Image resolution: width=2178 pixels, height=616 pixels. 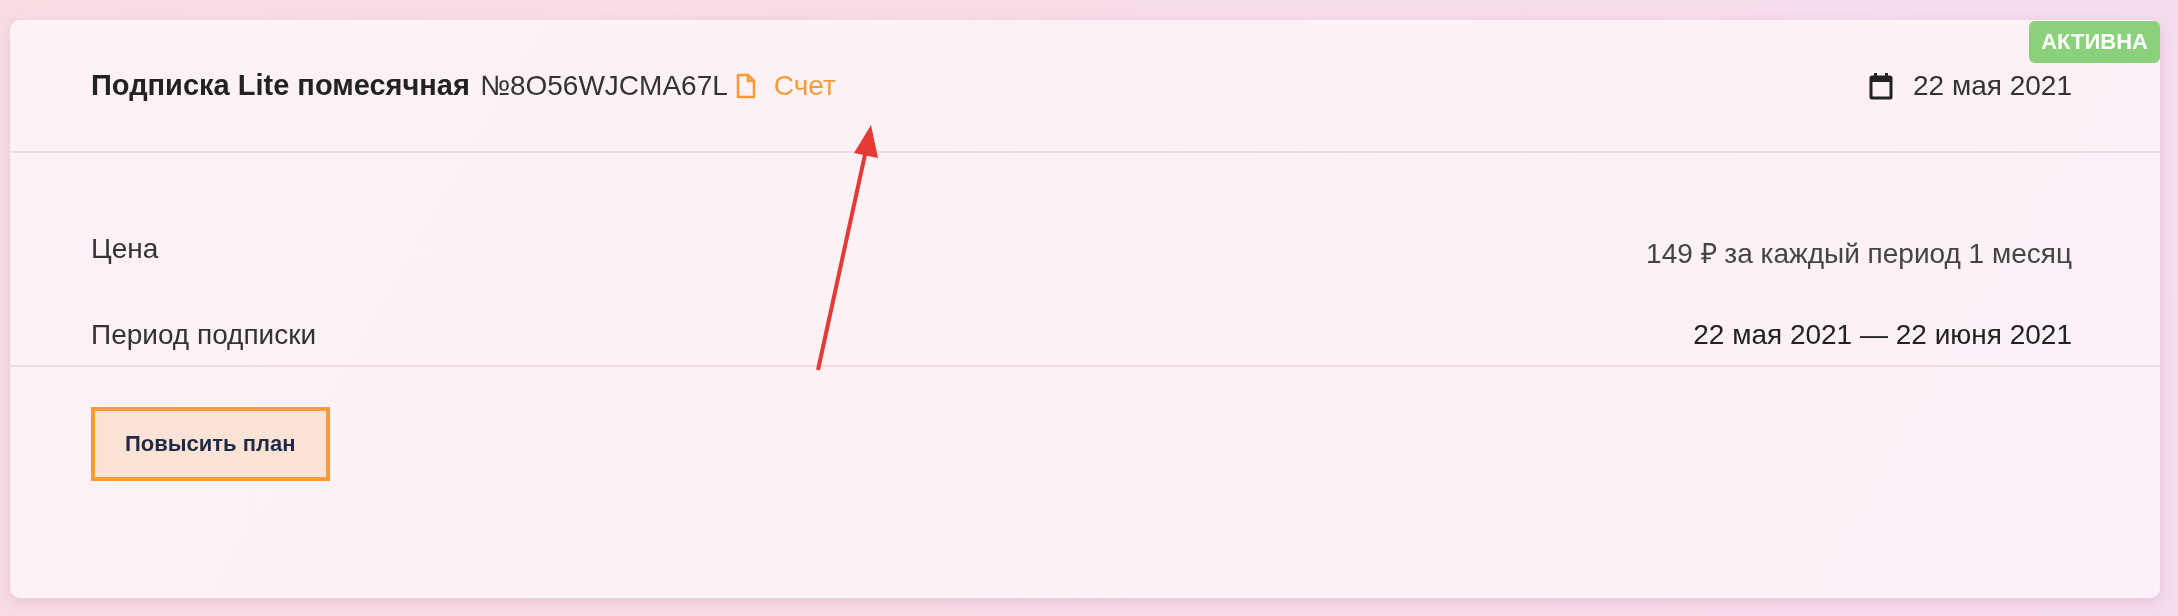 What do you see at coordinates (603, 85) in the screenshot?
I see `subscription-number: №8O56WJCMA67L` at bounding box center [603, 85].